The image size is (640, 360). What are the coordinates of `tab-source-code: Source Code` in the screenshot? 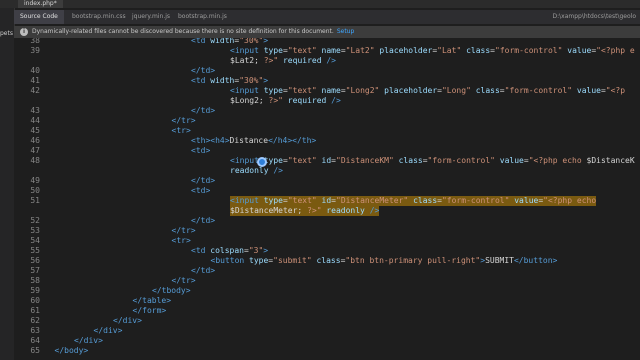 It's located at (39, 17).